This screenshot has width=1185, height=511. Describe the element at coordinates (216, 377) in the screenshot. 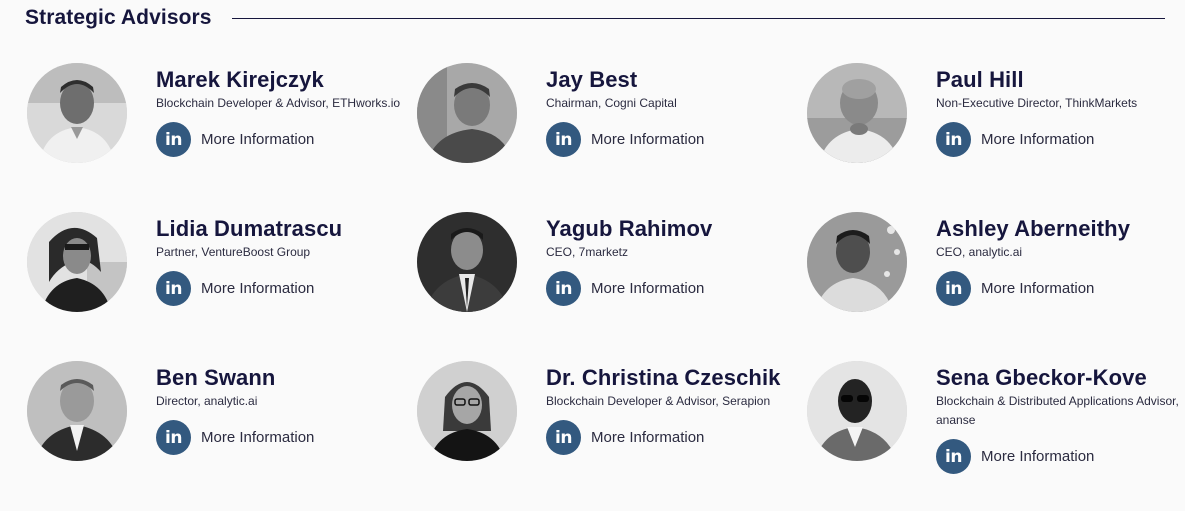

I see `advisor-name: Ben Swann` at that location.